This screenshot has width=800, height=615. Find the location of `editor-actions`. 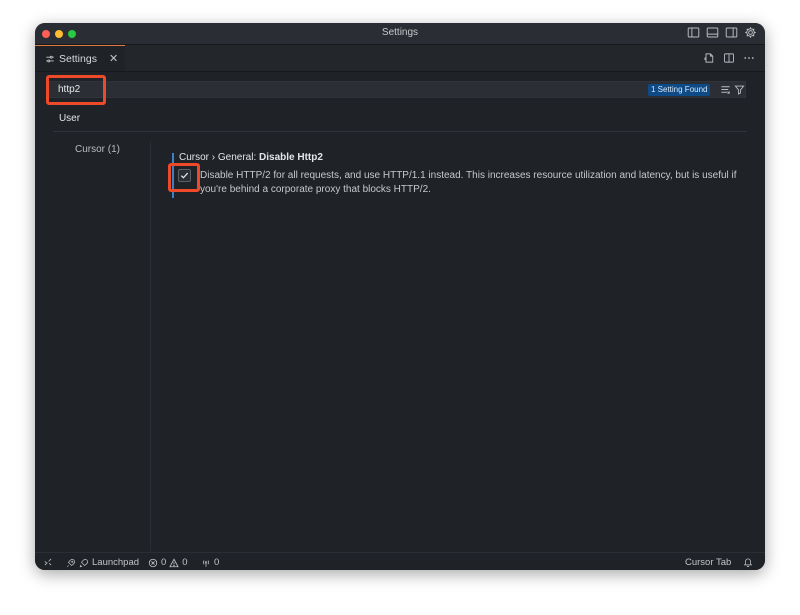

editor-actions is located at coordinates (729, 58).